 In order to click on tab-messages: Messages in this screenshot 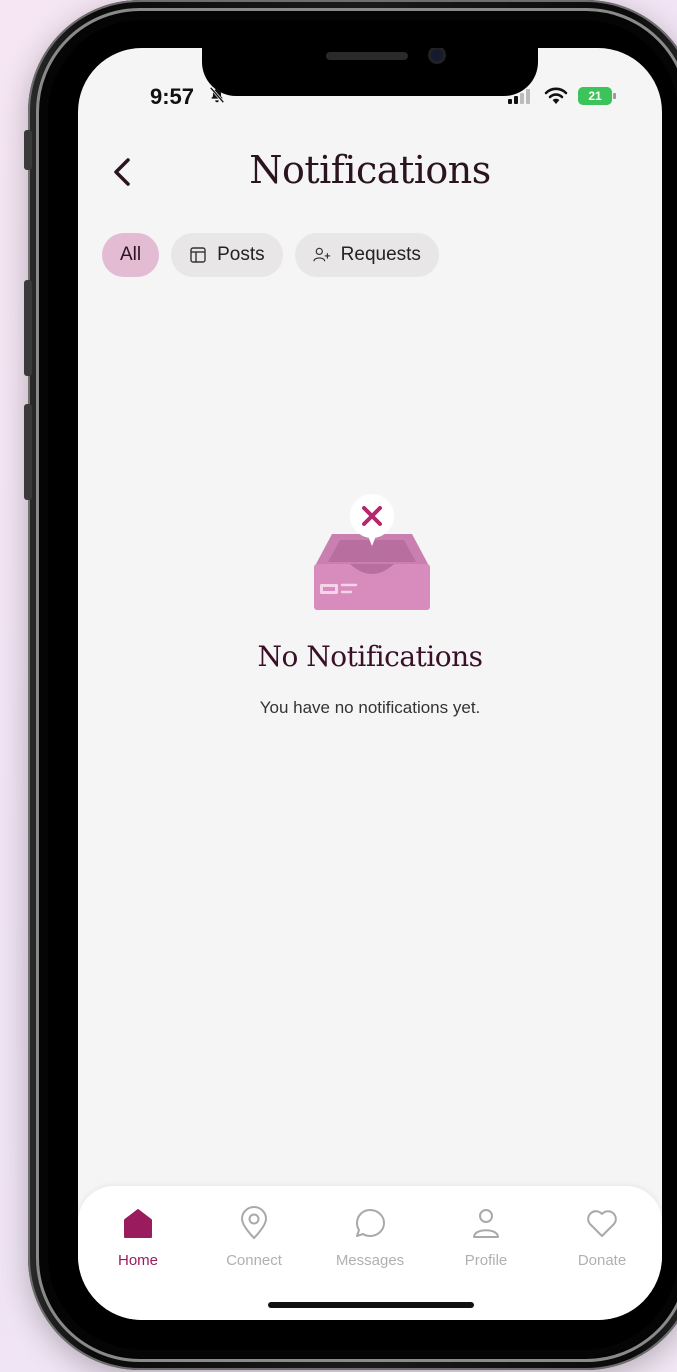, I will do `click(370, 1237)`.